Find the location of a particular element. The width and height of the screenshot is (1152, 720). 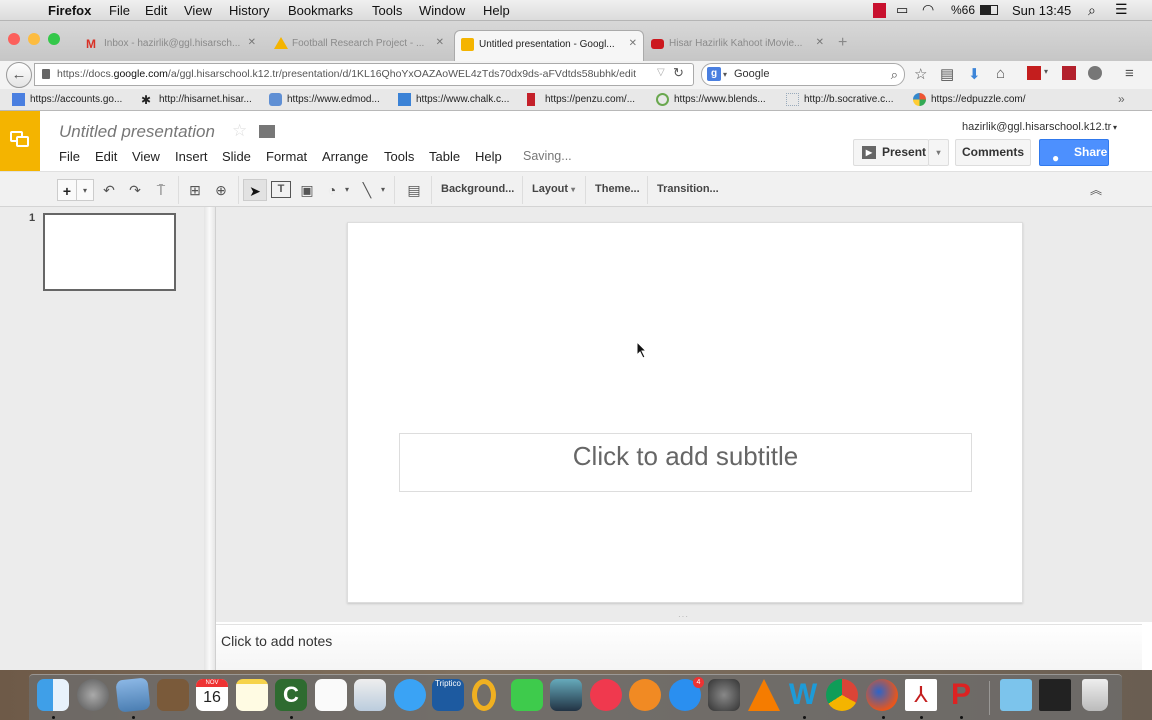

browser-tab-kahoot: Hisar Hazirlik Kahoot iMovie... ✕ is located at coordinates (737, 45).